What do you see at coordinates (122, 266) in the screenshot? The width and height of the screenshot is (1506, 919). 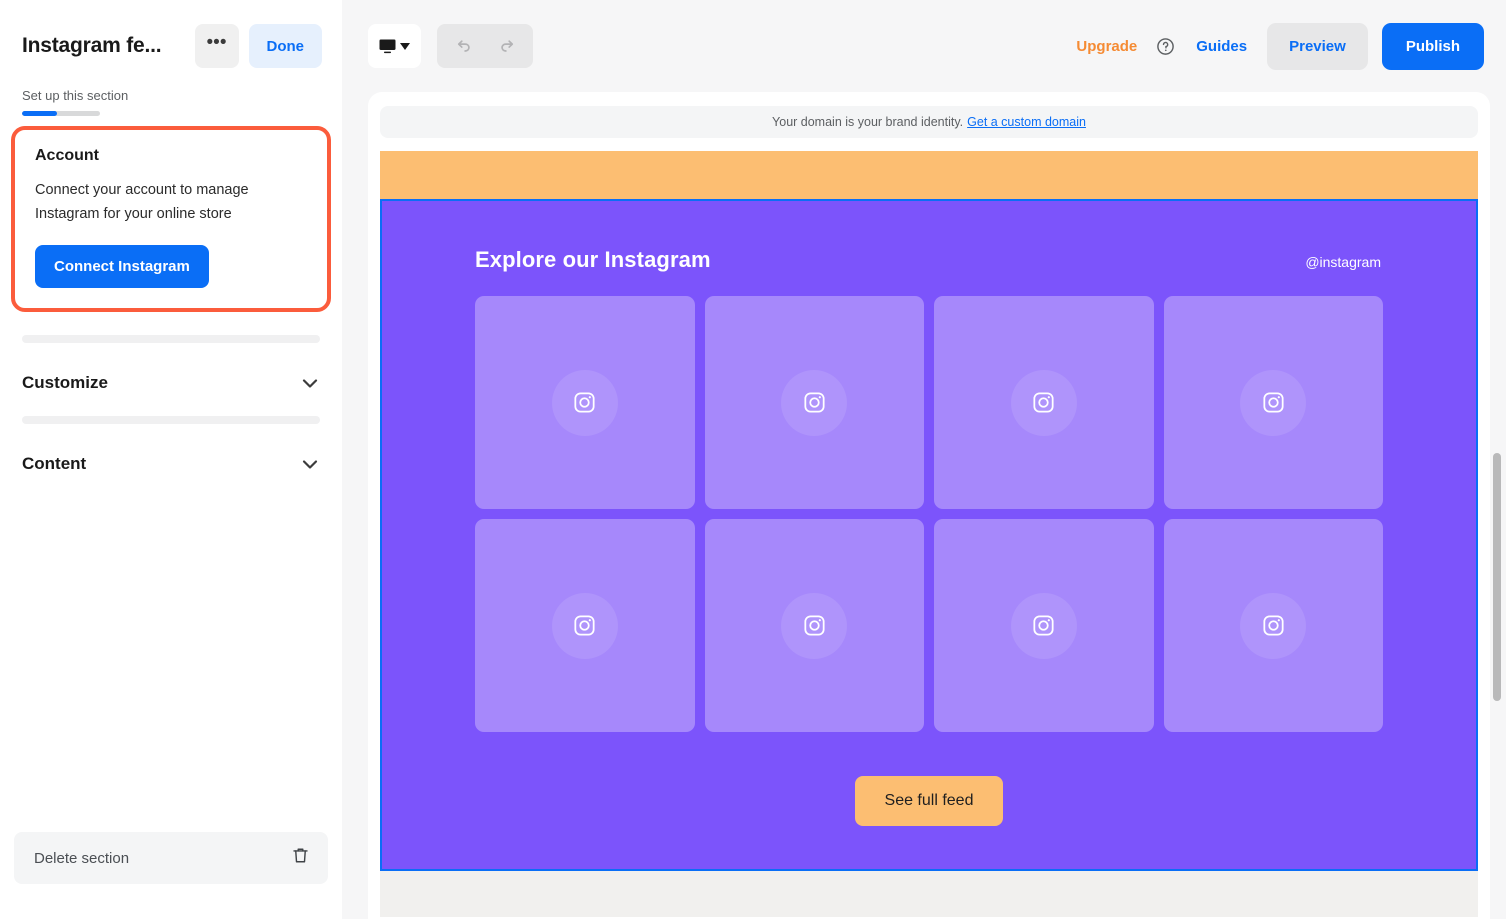 I see `connect-instagram-button: Connect Instagram` at bounding box center [122, 266].